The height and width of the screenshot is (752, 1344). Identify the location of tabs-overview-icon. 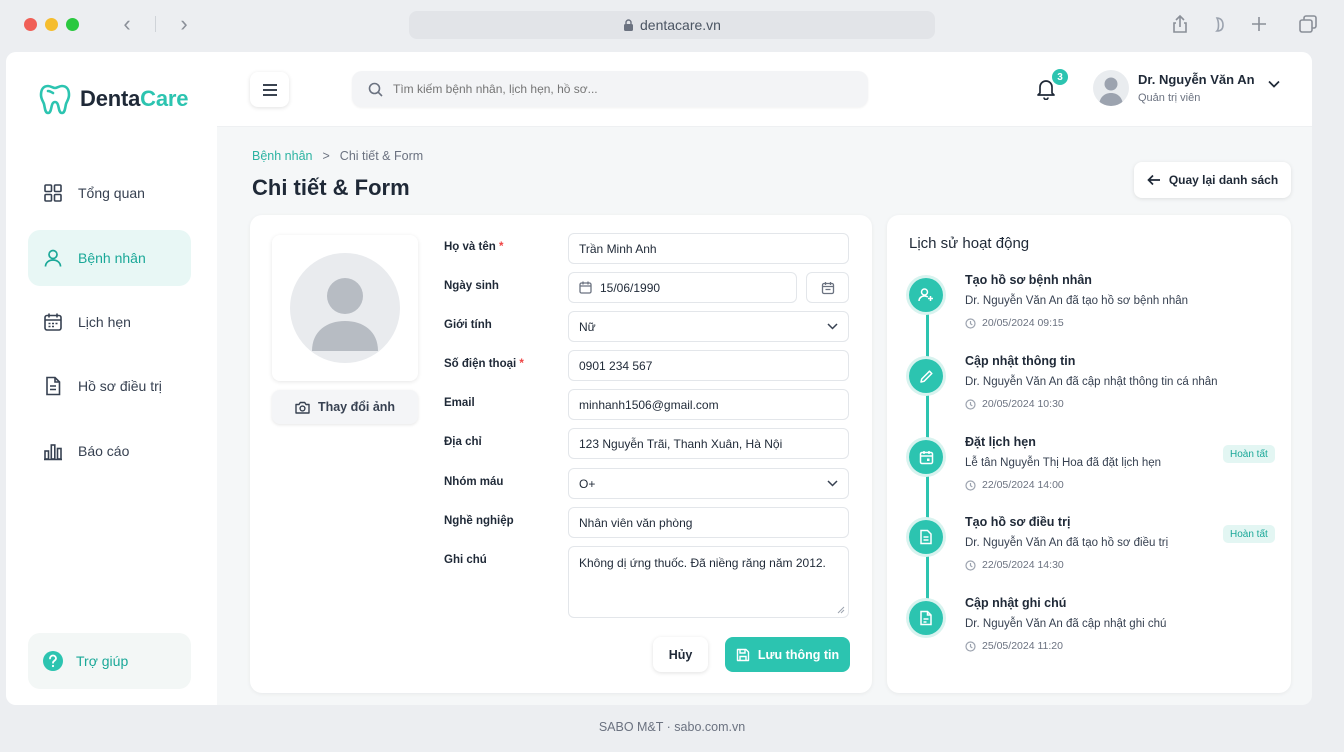
(1308, 24).